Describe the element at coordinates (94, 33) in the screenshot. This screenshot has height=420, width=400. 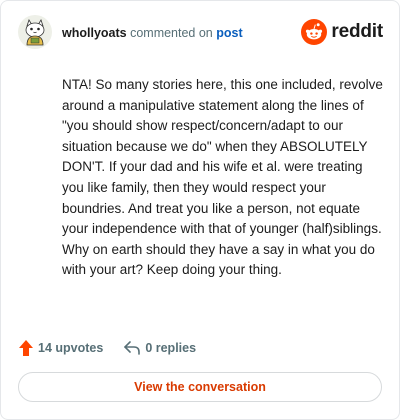
I see `username: whollyoats` at that location.